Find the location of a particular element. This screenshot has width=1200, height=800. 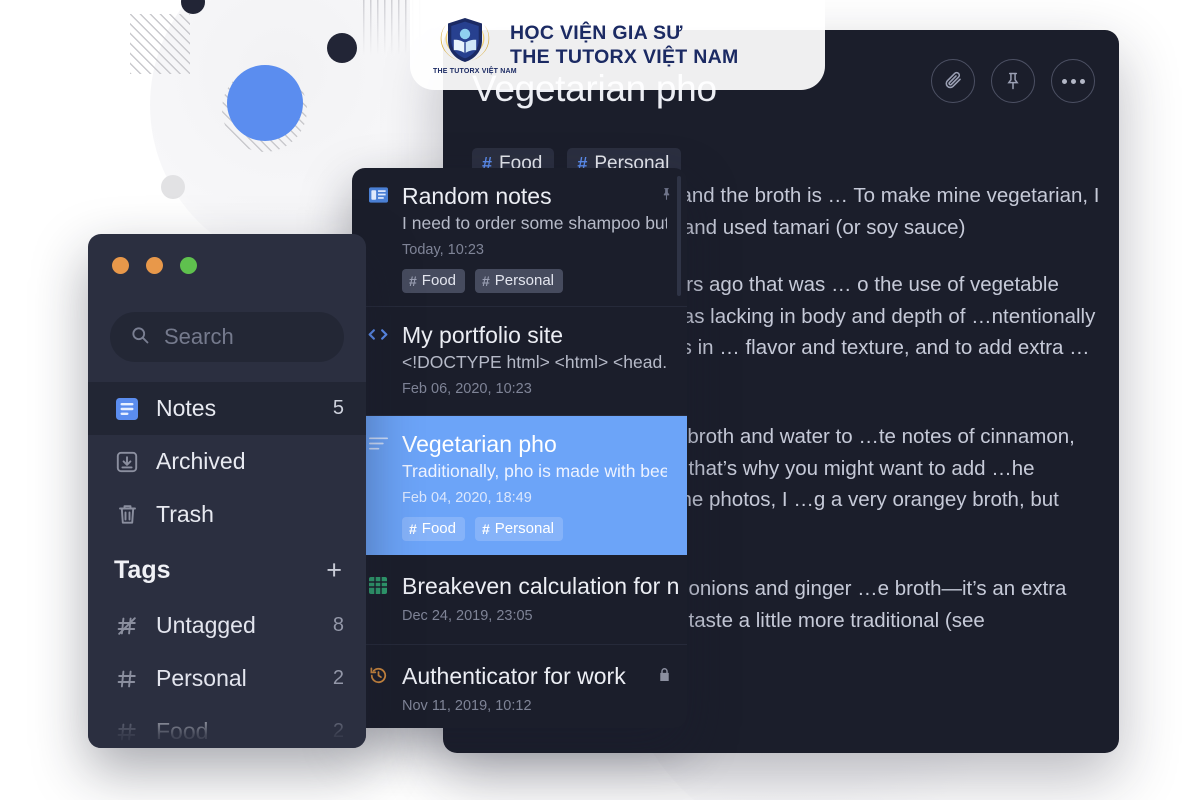

sidebar-item-label: Trash is located at coordinates (185, 514).